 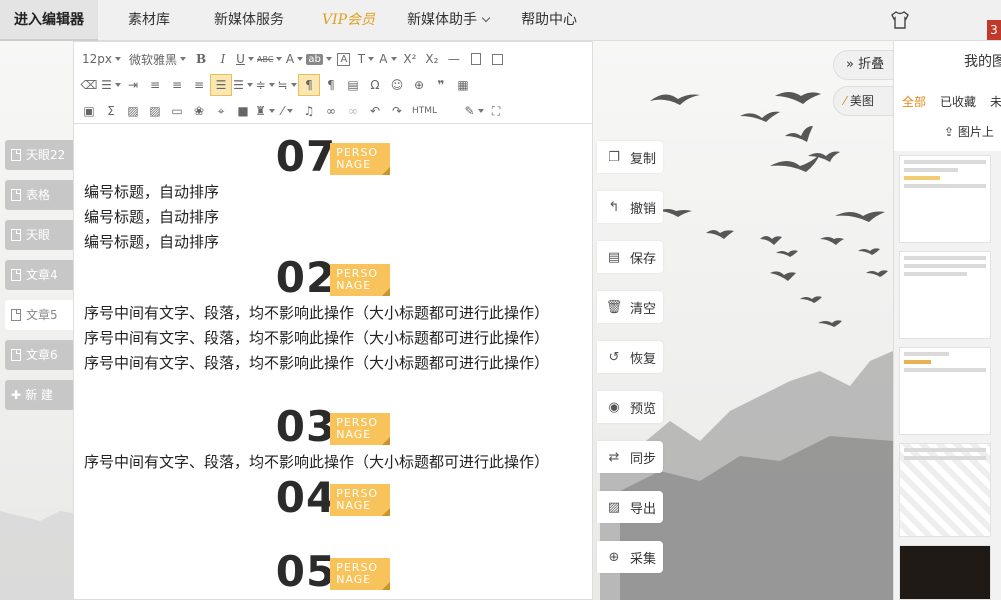 I want to click on new-doc-button: ✚ 新 建, so click(x=39, y=395).